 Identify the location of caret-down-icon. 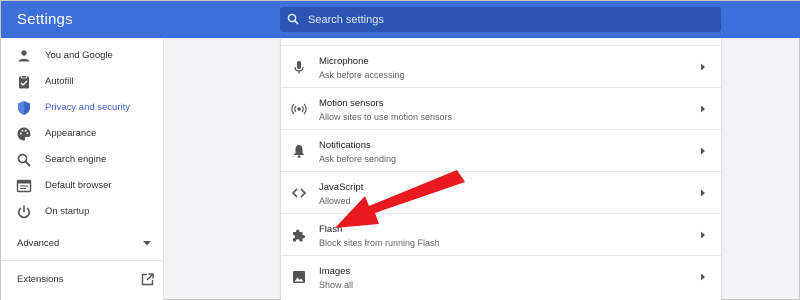
(147, 243).